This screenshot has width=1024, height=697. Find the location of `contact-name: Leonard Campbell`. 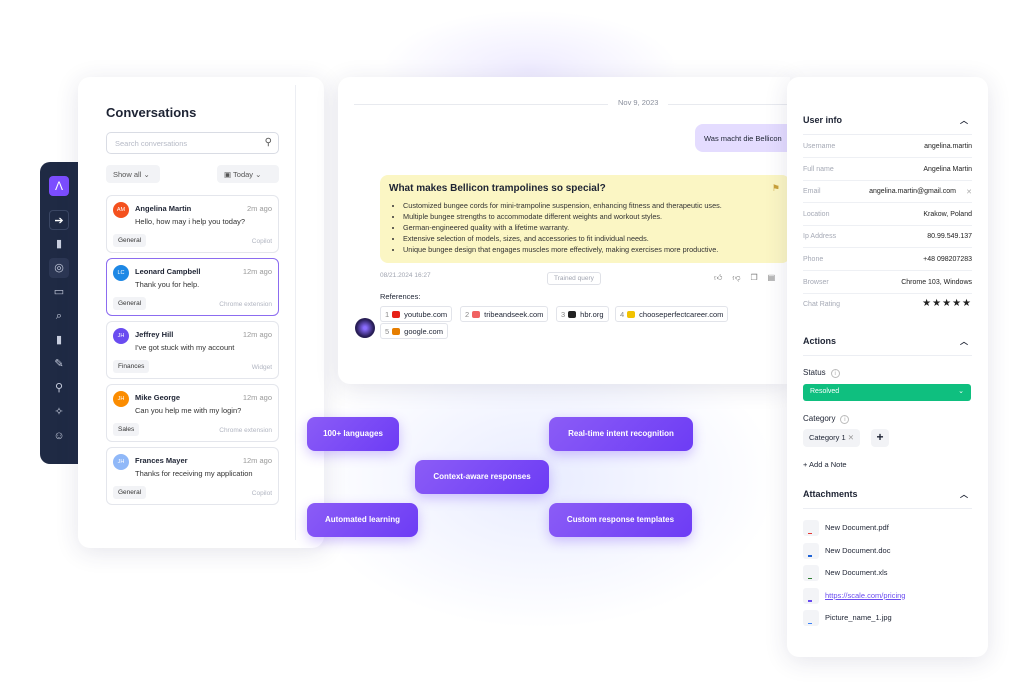

contact-name: Leonard Campbell is located at coordinates (168, 271).